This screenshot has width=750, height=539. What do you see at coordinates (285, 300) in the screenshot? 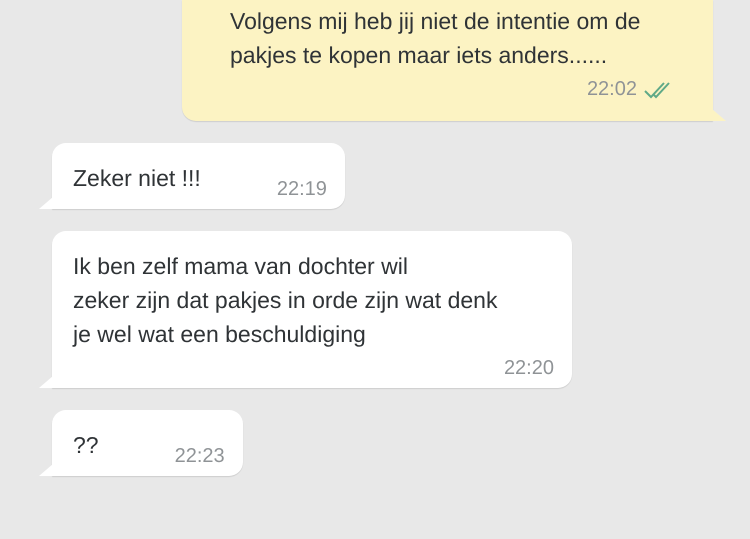
I see `message-text: Ik ben zelf mama van dochter wil zeker zijn dat pakjes in orde zijn wat denk je wel wat een beschuldiging` at bounding box center [285, 300].